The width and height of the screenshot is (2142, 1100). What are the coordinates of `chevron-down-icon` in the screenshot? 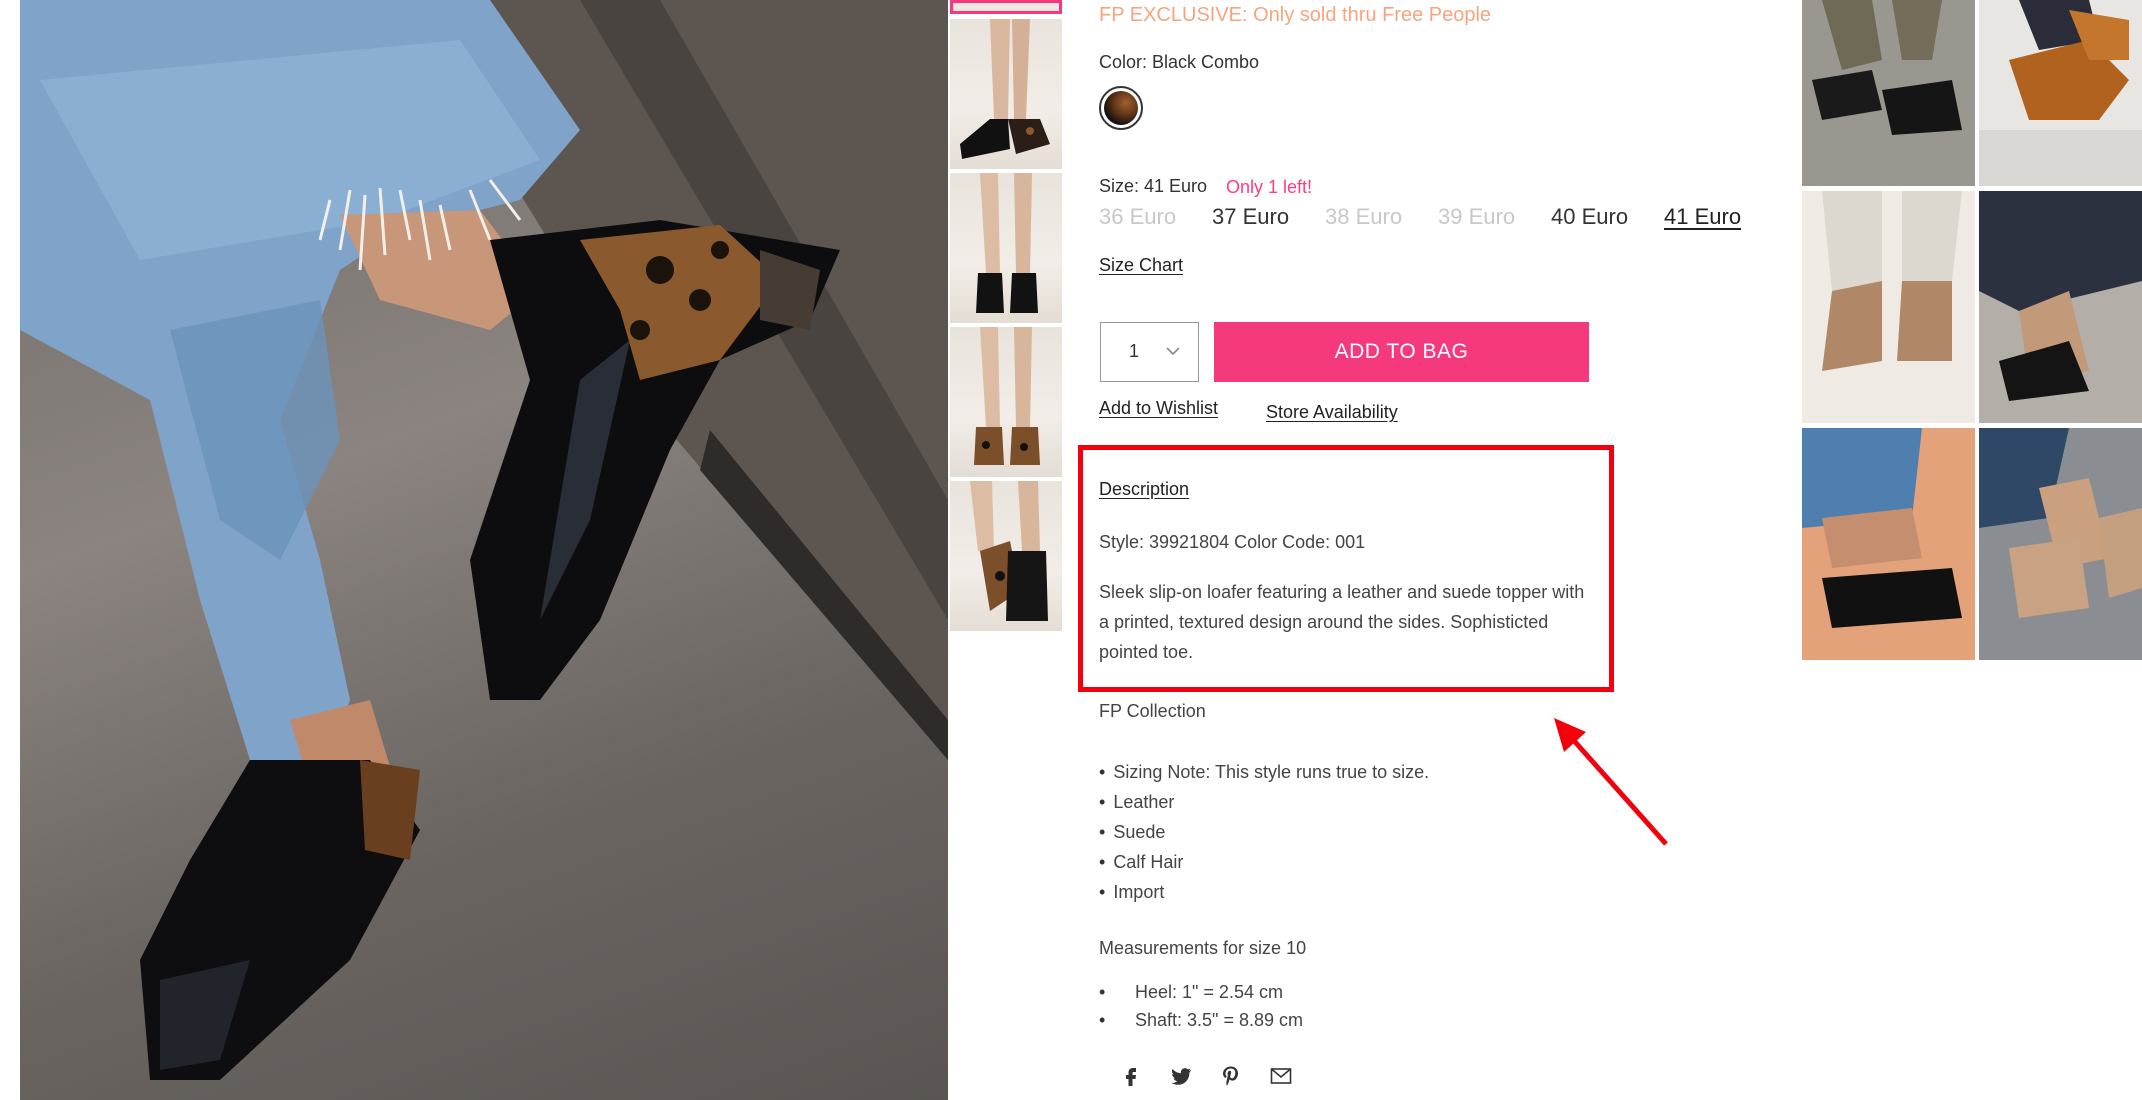 It's located at (1173, 351).